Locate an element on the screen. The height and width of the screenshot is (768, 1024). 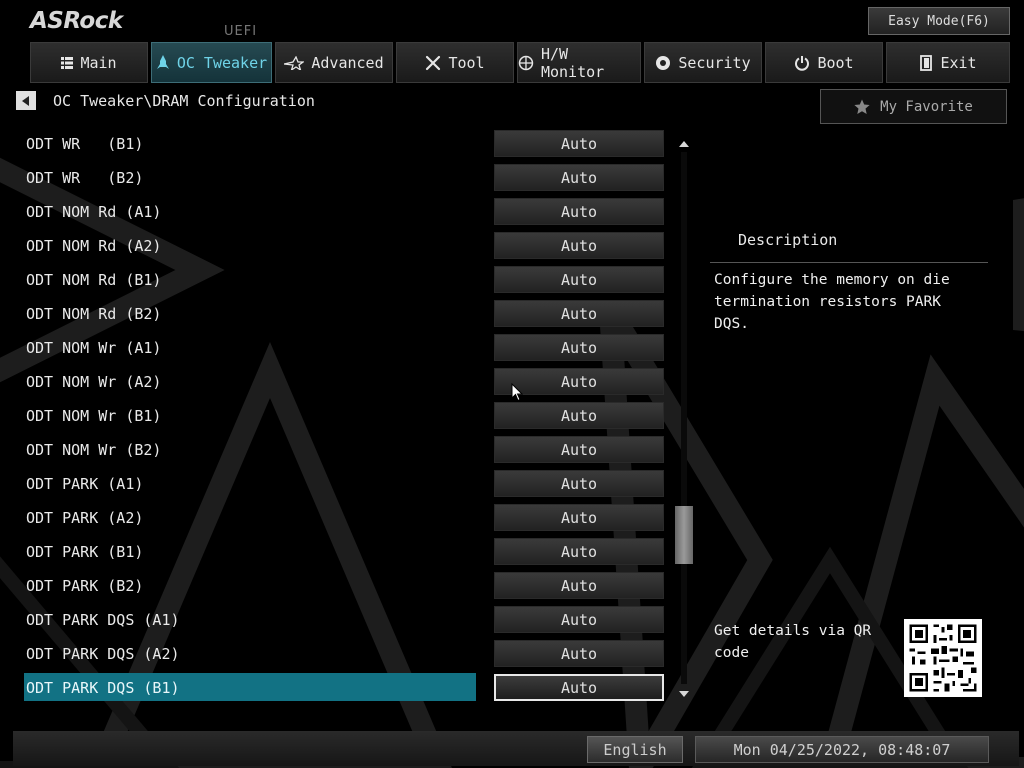
tab-exit-label: Exit is located at coordinates (958, 62).